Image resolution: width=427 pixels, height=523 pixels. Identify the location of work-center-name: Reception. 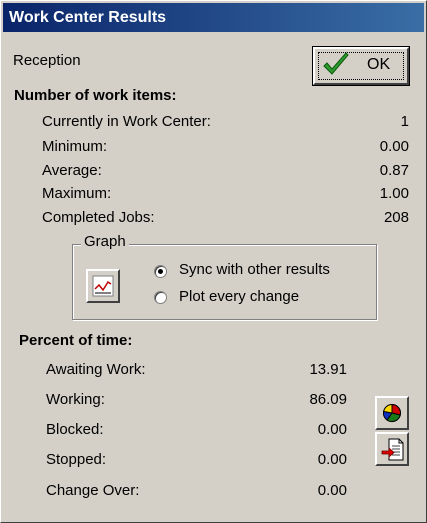
(47, 60).